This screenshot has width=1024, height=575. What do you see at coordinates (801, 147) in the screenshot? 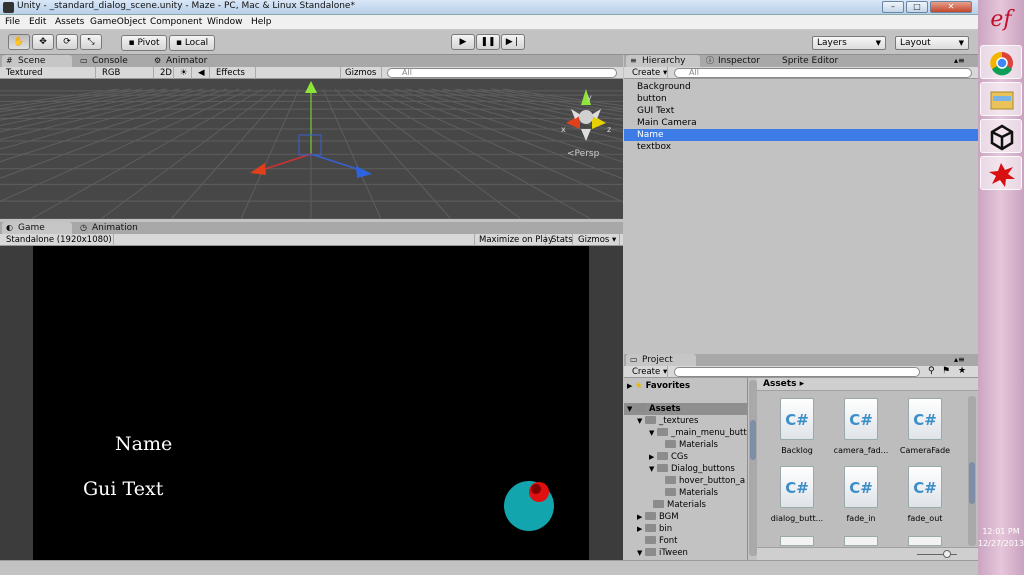
I see `hierarchy-item-textbox: textbox` at bounding box center [801, 147].